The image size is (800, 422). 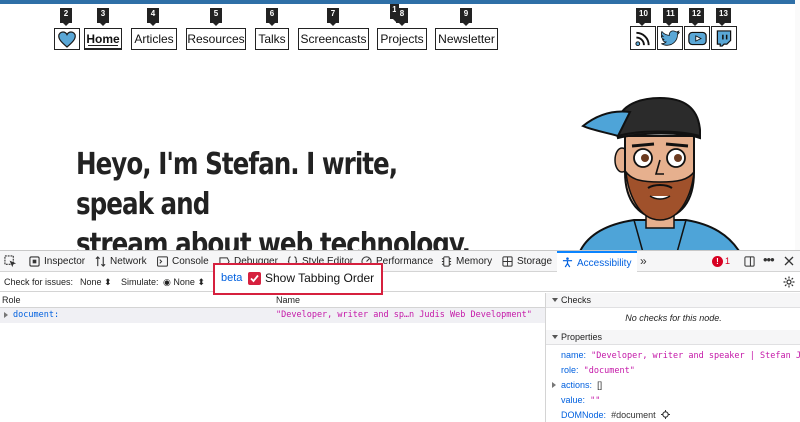 What do you see at coordinates (567, 262) in the screenshot?
I see `accessibility-icon` at bounding box center [567, 262].